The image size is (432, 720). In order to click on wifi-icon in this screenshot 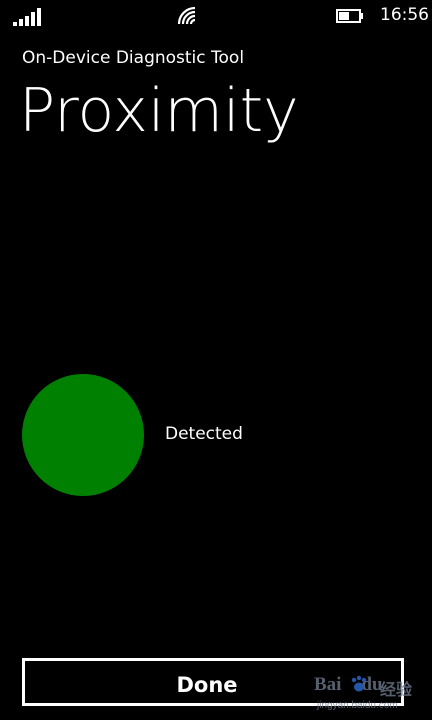, I will do `click(186, 15)`.